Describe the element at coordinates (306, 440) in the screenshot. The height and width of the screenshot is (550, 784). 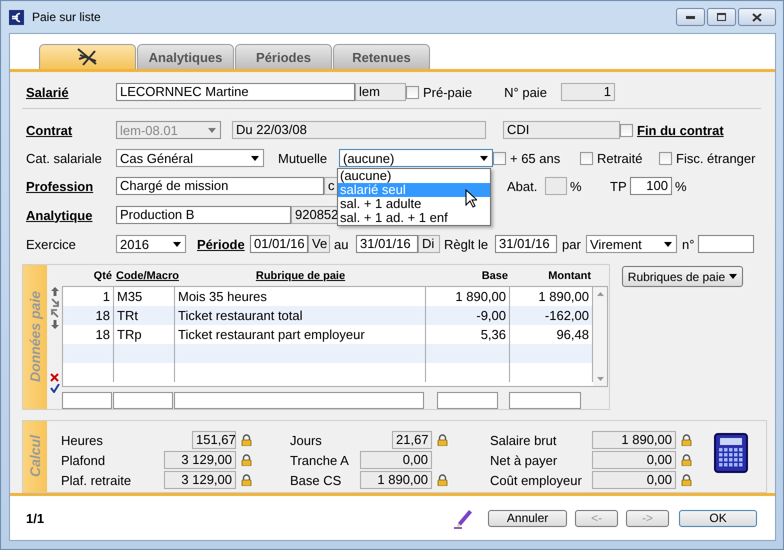
I see `field-label: Jours` at that location.